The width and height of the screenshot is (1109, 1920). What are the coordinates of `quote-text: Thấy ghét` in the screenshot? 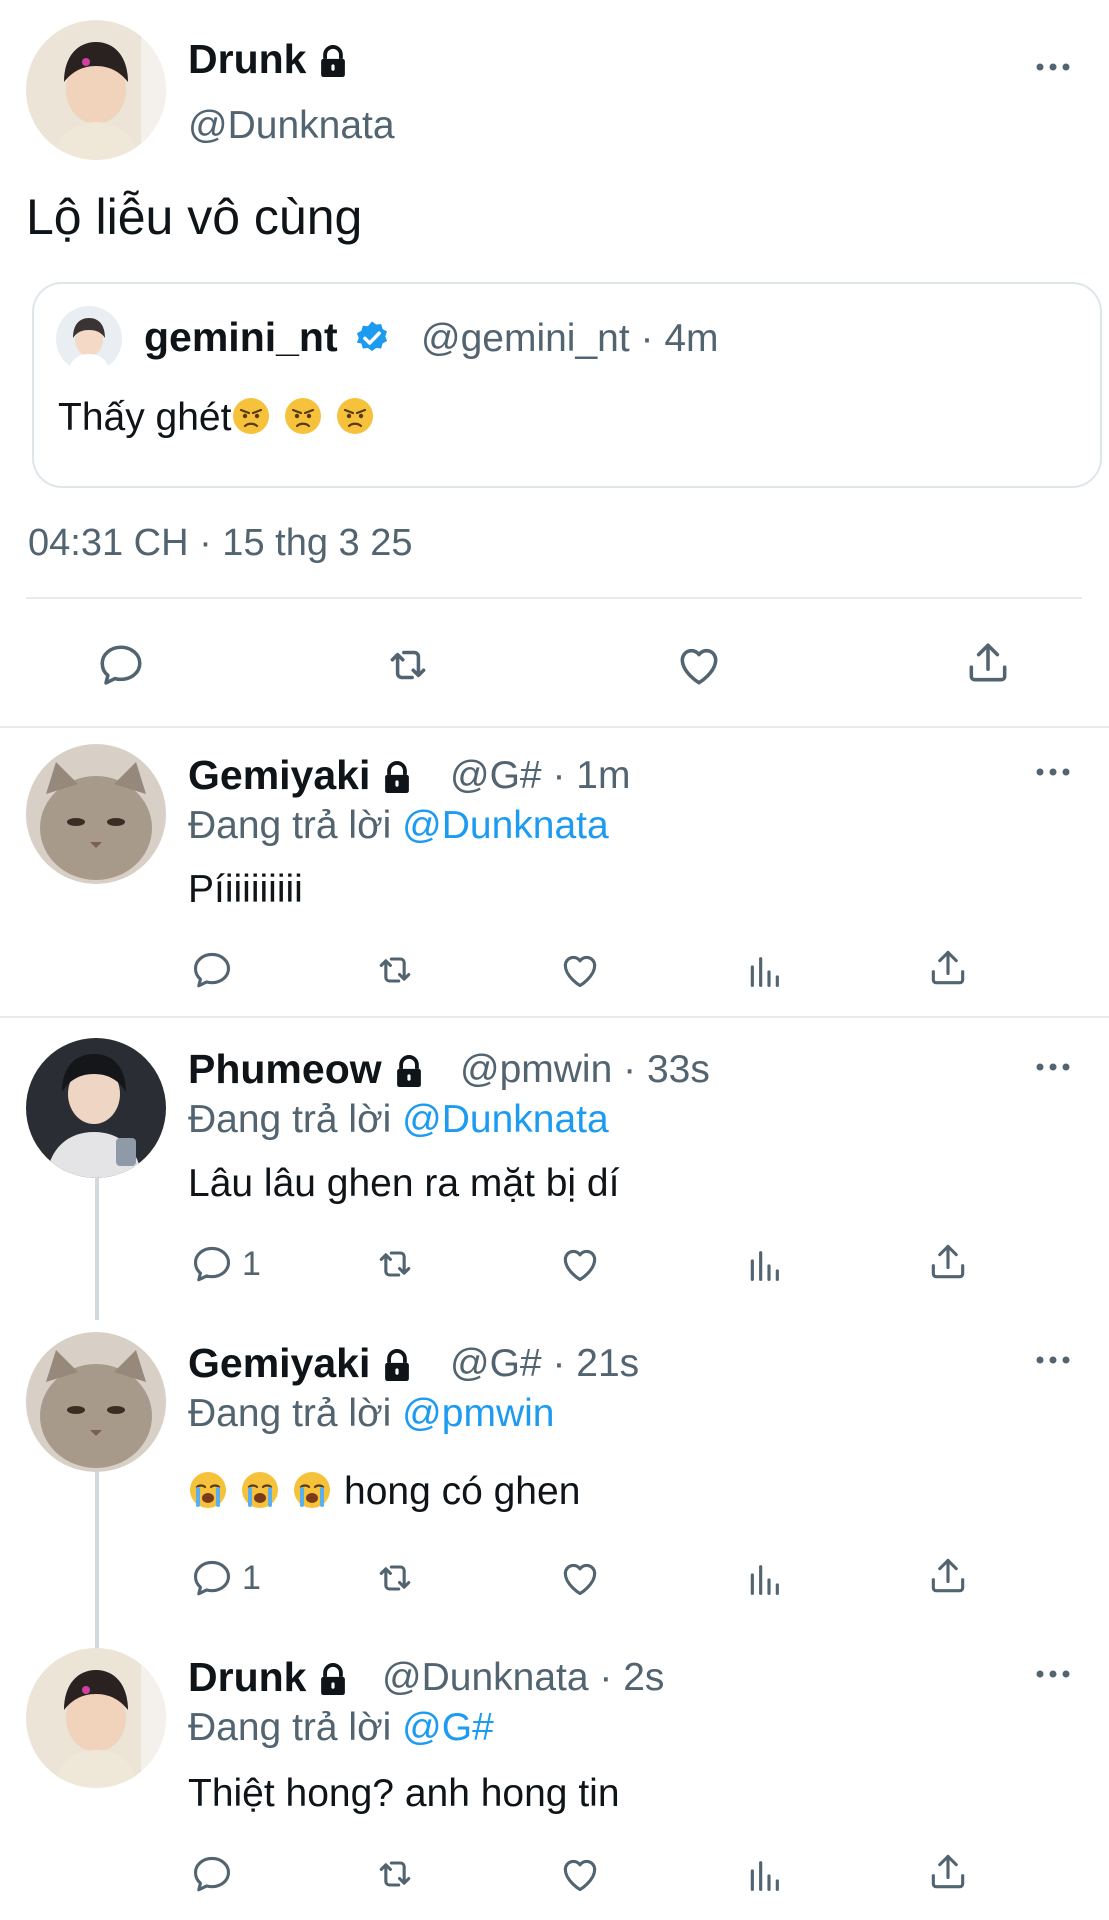 It's located at (222, 418).